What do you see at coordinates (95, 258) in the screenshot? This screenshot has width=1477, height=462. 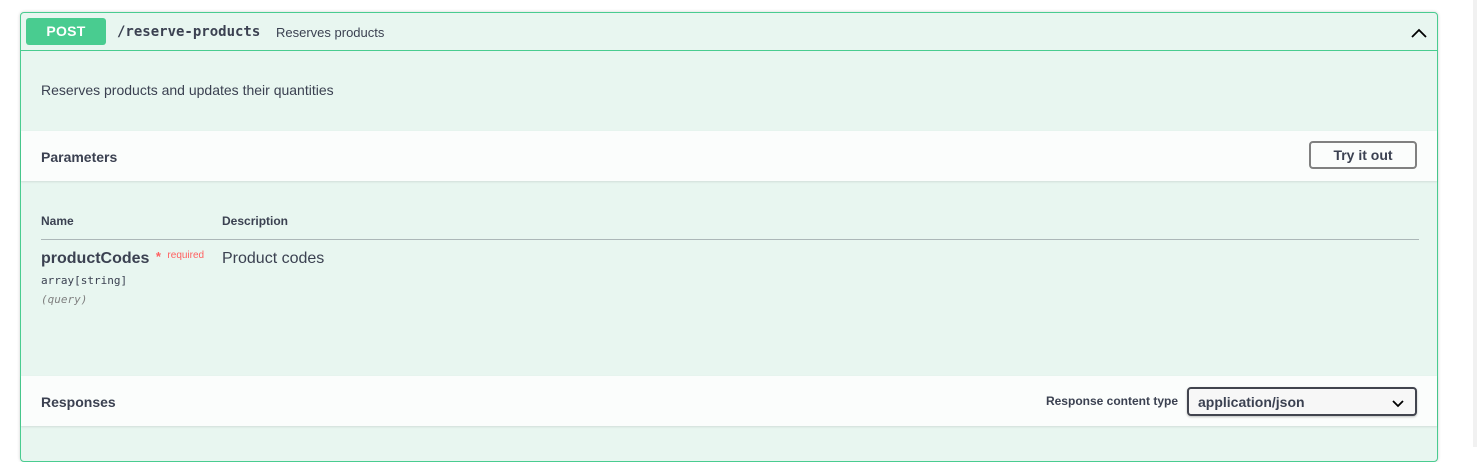 I see `parameter-name-text: productCodes` at bounding box center [95, 258].